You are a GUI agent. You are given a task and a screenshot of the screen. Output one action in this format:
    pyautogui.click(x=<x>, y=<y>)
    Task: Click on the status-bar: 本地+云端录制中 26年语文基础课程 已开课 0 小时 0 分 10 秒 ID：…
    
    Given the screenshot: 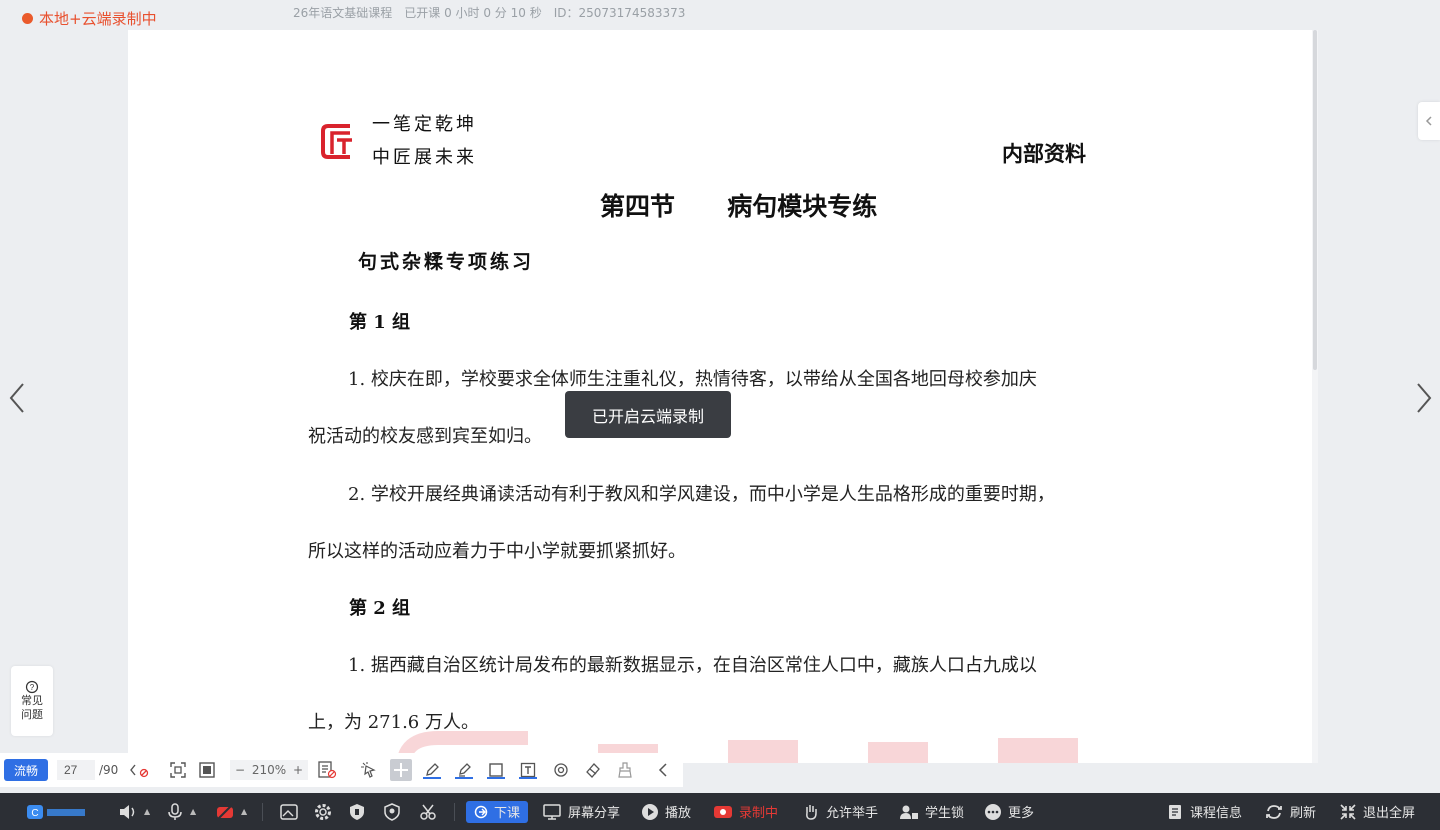 What is the action you would take?
    pyautogui.click(x=720, y=15)
    